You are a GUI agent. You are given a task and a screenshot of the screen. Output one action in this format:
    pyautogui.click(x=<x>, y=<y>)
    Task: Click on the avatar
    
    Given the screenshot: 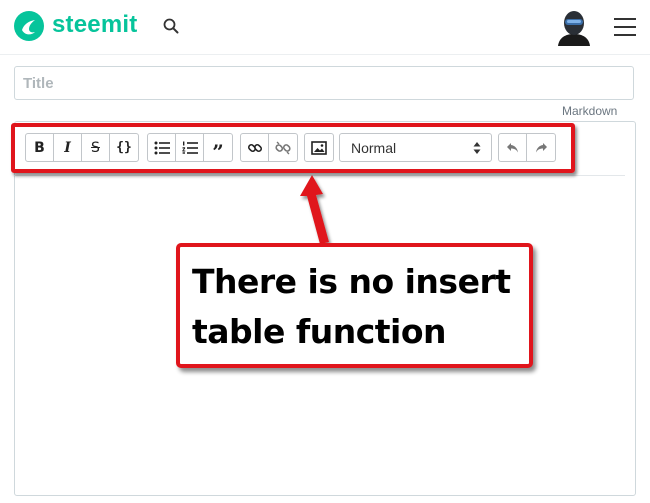 What is the action you would take?
    pyautogui.click(x=574, y=27)
    